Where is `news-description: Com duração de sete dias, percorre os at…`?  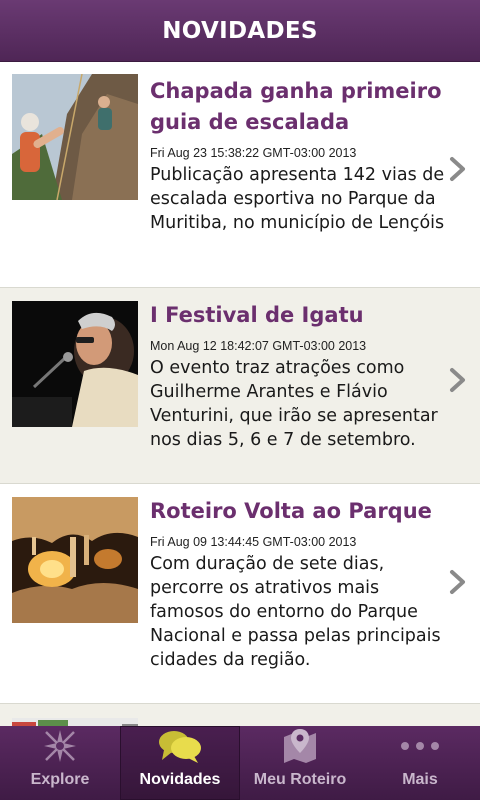
news-description: Com duração de sete dias, percorre os at… is located at coordinates (295, 612).